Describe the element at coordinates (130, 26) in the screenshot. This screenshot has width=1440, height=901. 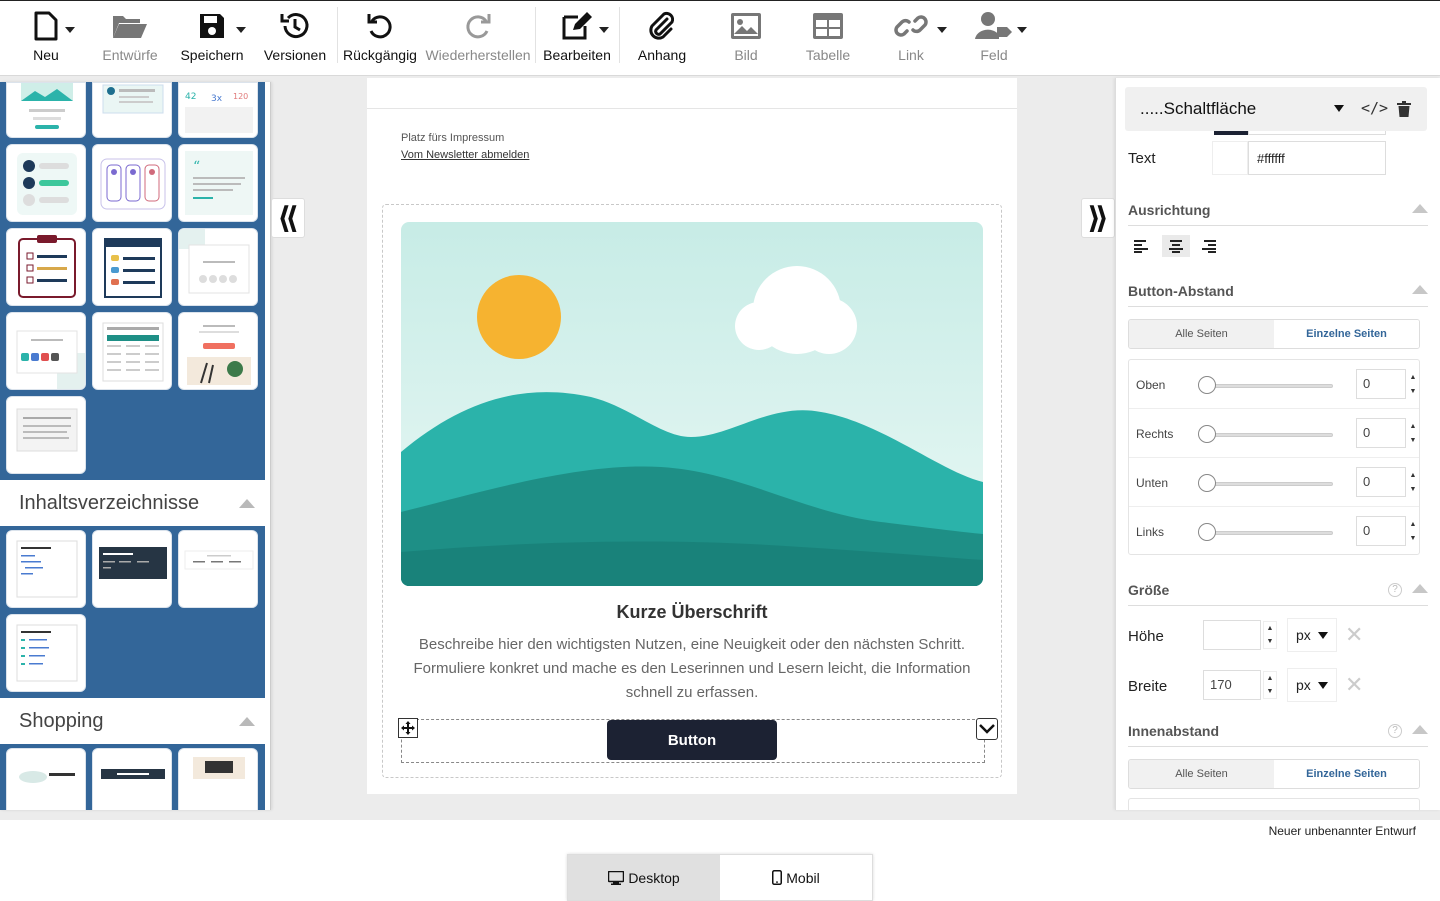
I see `folder-open-icon` at that location.